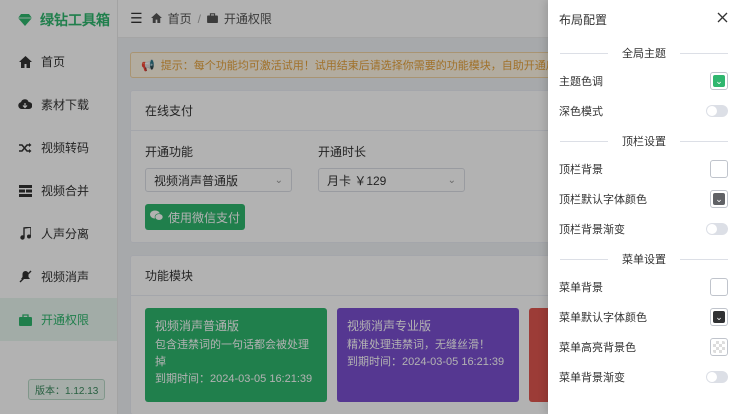 The height and width of the screenshot is (414, 740). Describe the element at coordinates (644, 81) in the screenshot. I see `setting-theme-color: 主题色调 ⌄` at that location.